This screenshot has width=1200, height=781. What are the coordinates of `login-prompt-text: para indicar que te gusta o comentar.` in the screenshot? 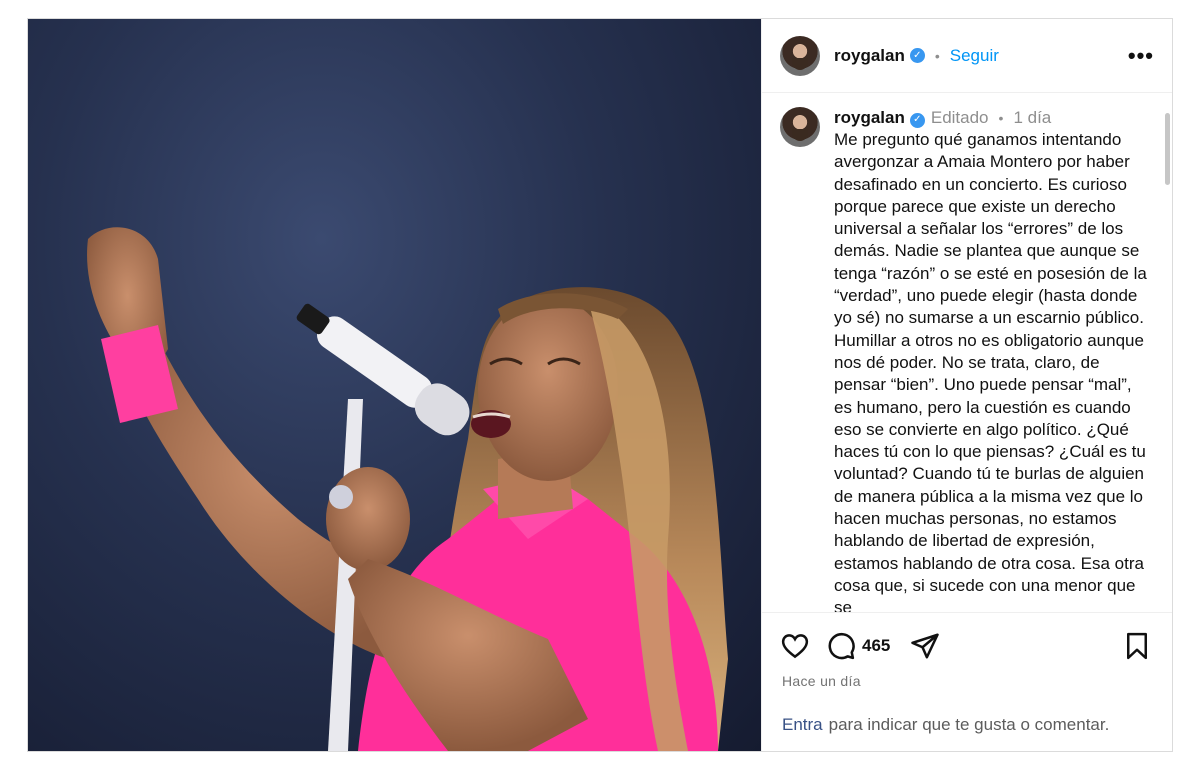 It's located at (969, 724).